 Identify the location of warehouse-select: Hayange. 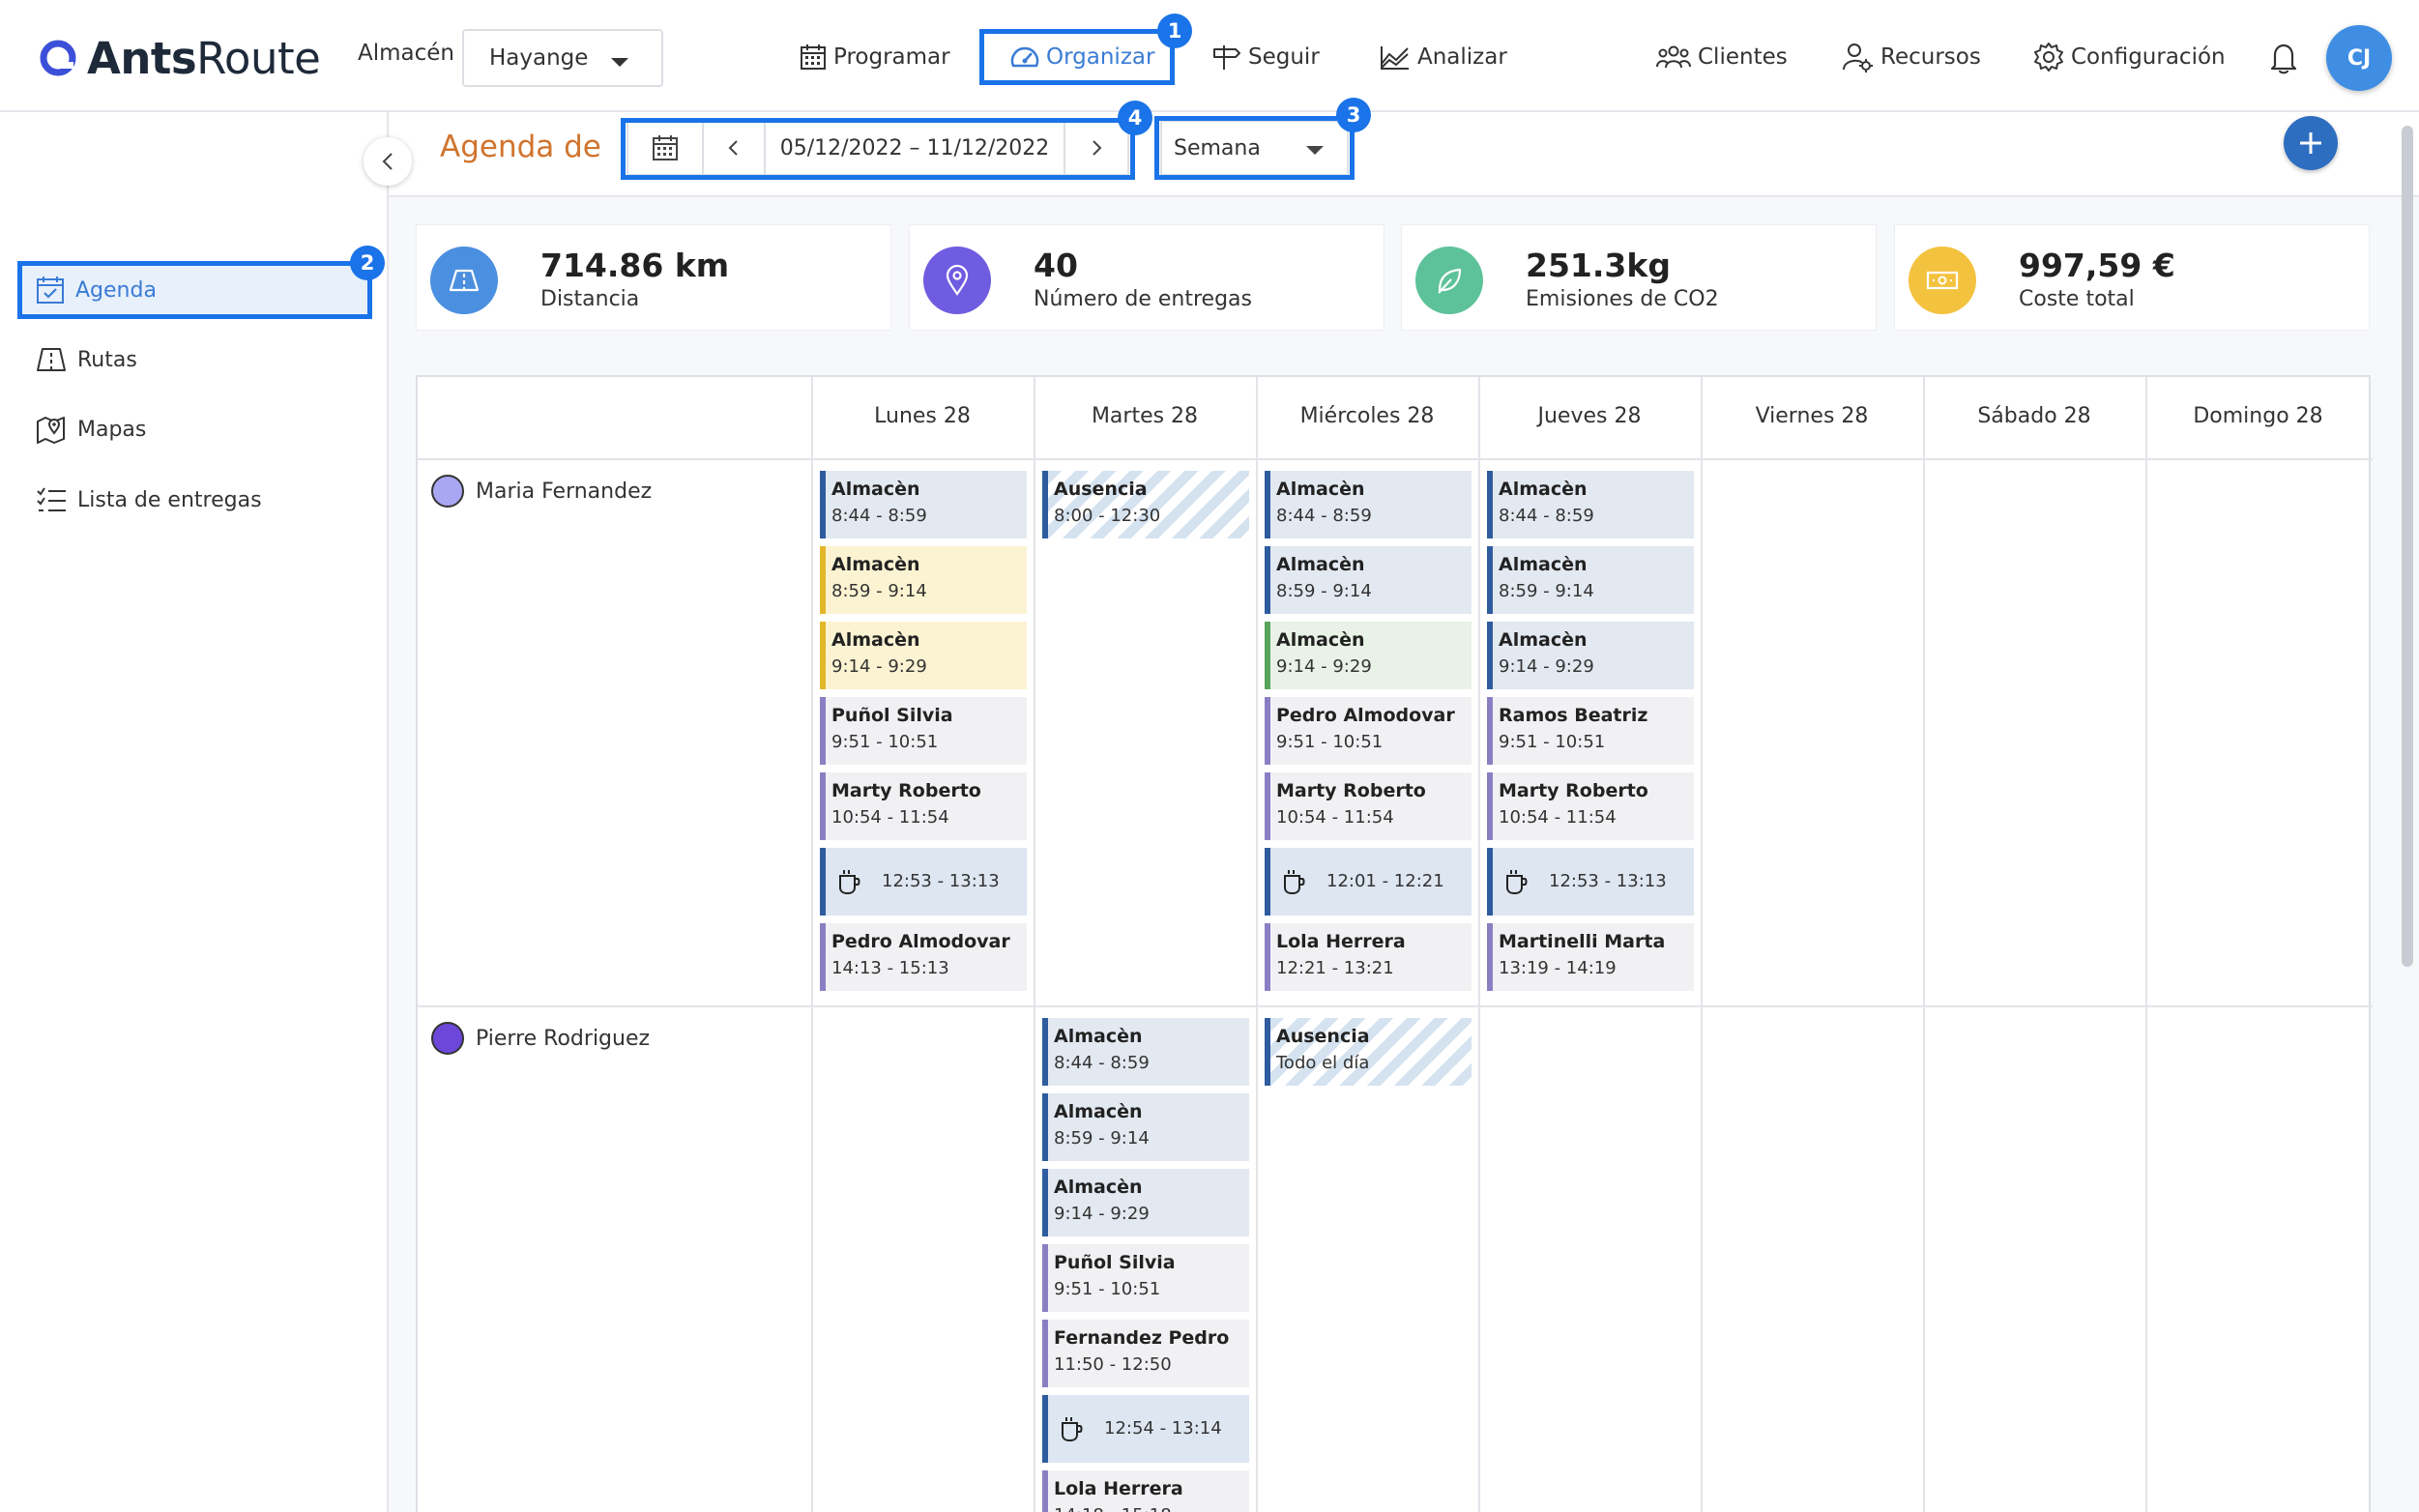
(562, 58).